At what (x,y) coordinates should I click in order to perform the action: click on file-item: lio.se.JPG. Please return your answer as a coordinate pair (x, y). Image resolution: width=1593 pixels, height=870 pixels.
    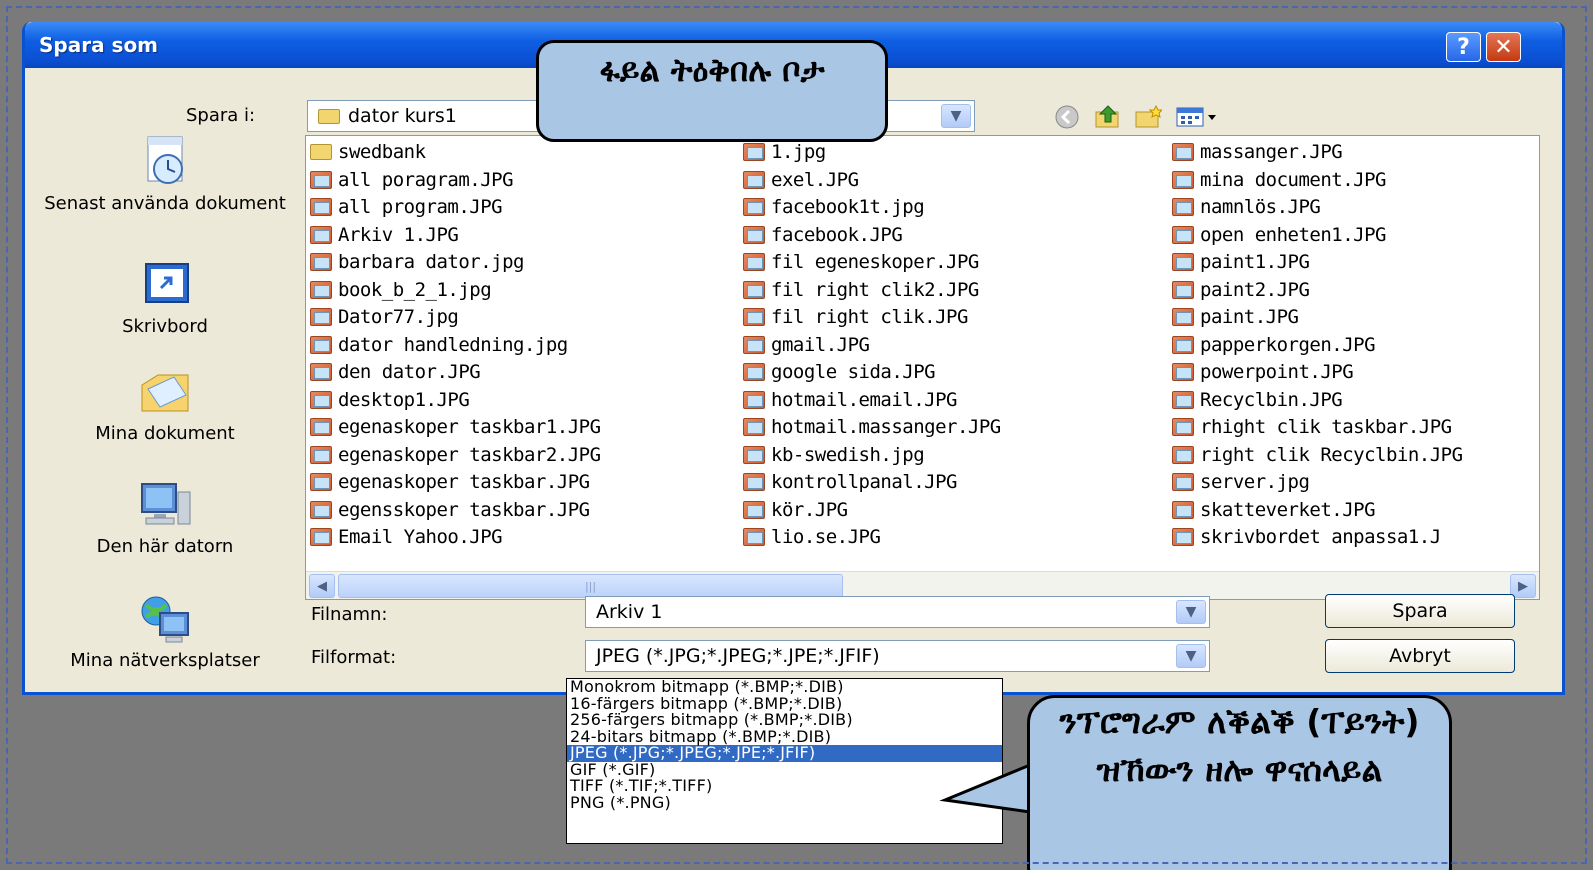
    Looking at the image, I should click on (812, 537).